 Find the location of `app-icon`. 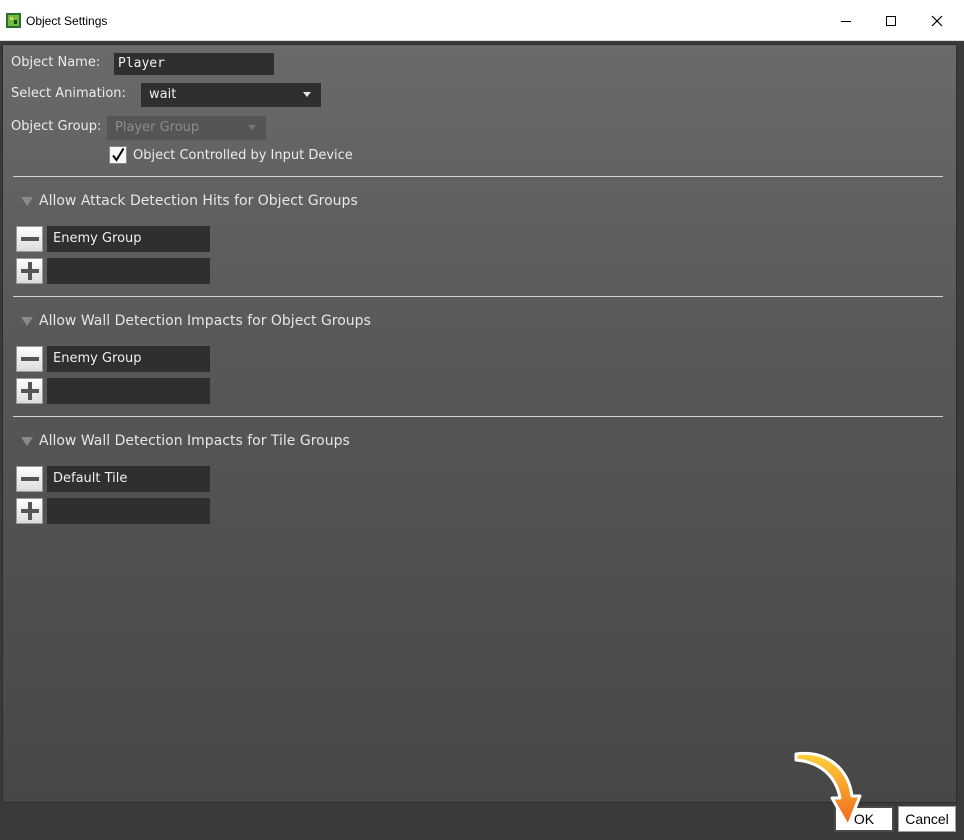

app-icon is located at coordinates (13, 20).